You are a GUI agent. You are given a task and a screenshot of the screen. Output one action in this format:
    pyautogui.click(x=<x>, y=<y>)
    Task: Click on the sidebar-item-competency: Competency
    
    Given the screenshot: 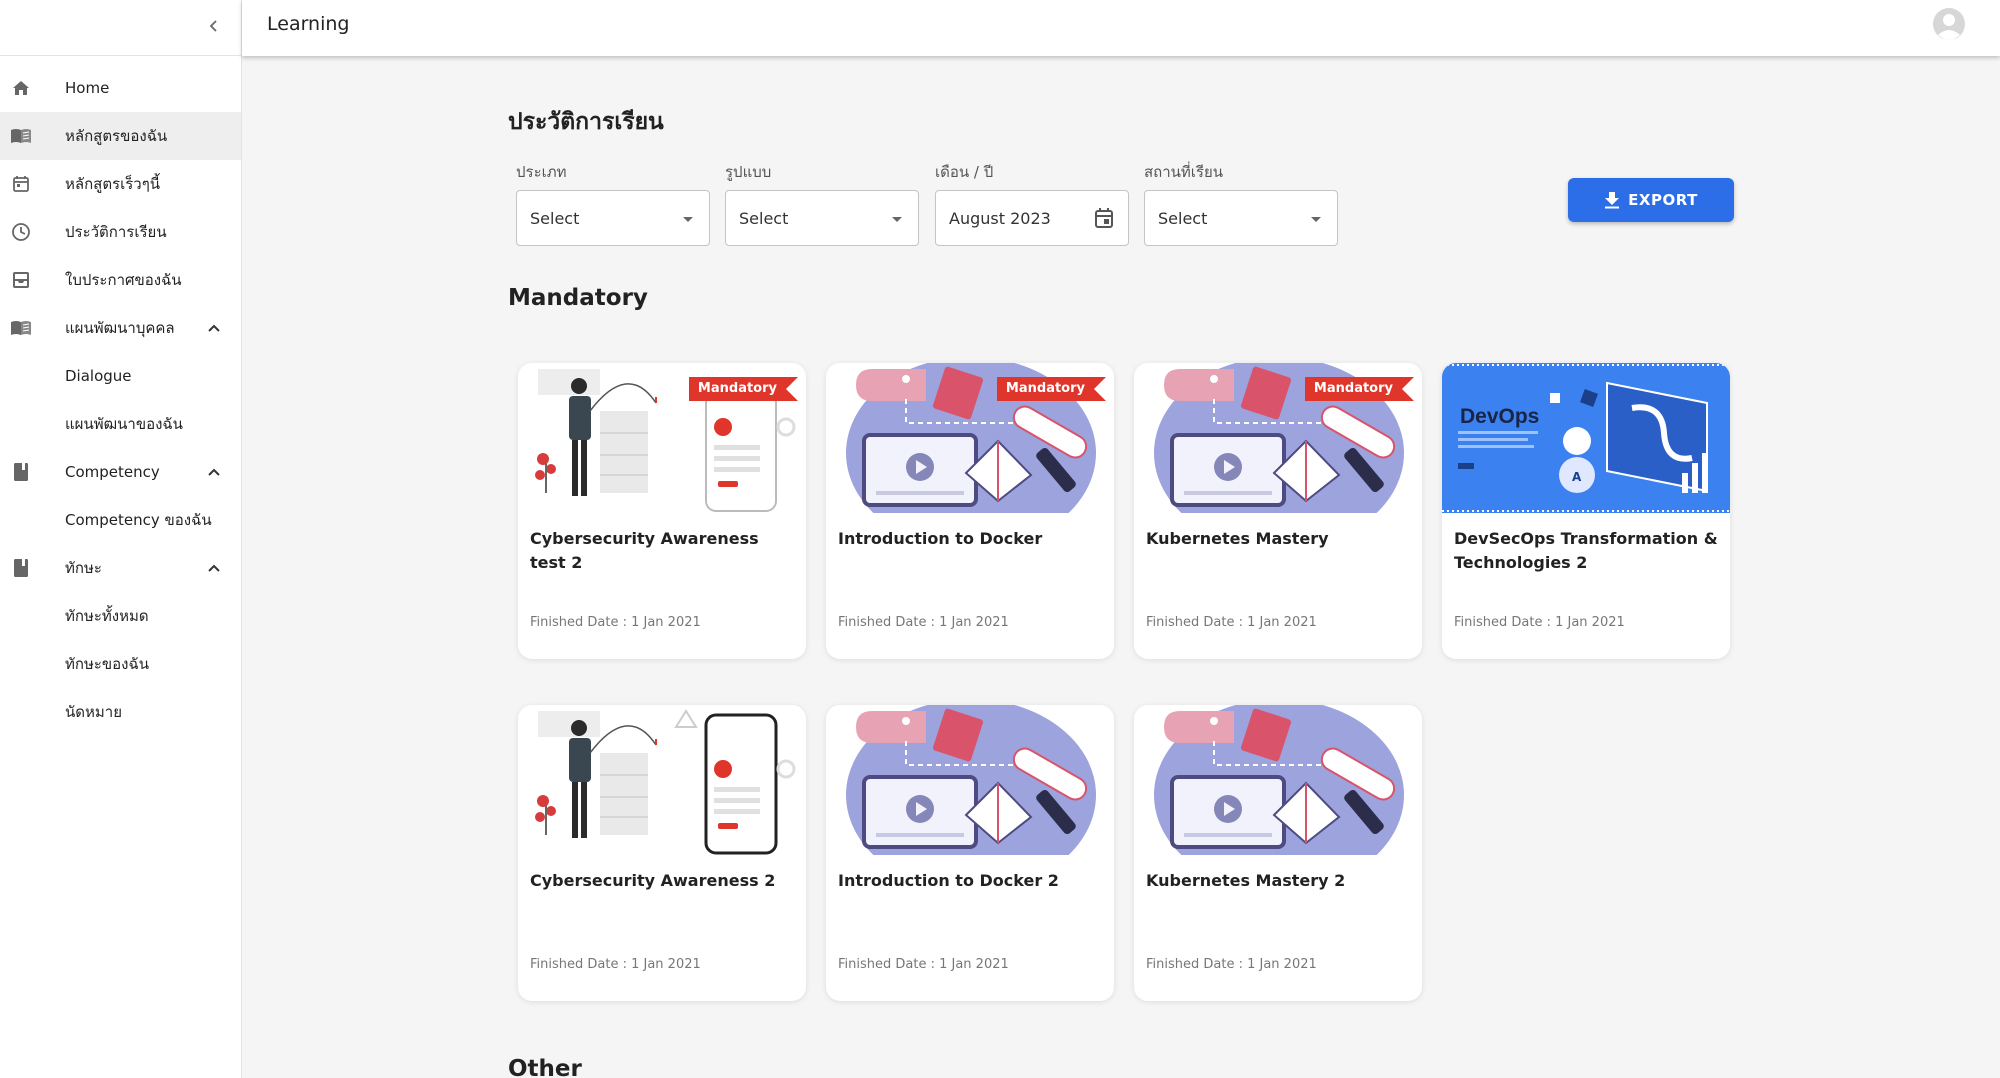 What is the action you would take?
    pyautogui.click(x=120, y=472)
    